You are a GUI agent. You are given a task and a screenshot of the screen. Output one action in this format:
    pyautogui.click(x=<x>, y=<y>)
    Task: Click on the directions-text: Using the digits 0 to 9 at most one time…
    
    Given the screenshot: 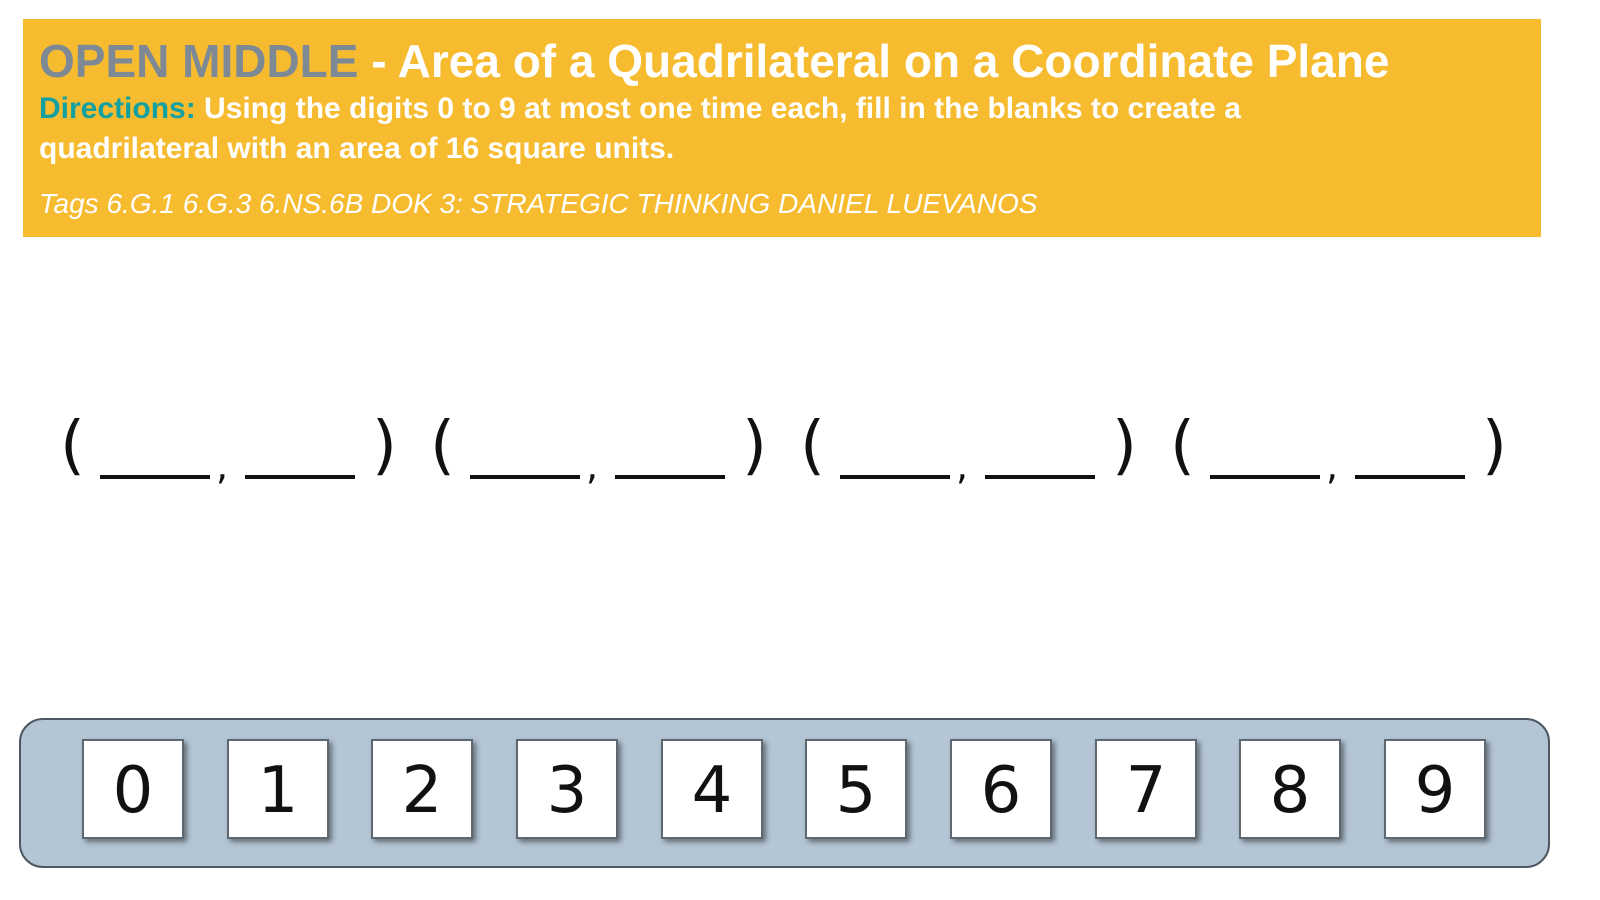 What is the action you would take?
    pyautogui.click(x=640, y=128)
    